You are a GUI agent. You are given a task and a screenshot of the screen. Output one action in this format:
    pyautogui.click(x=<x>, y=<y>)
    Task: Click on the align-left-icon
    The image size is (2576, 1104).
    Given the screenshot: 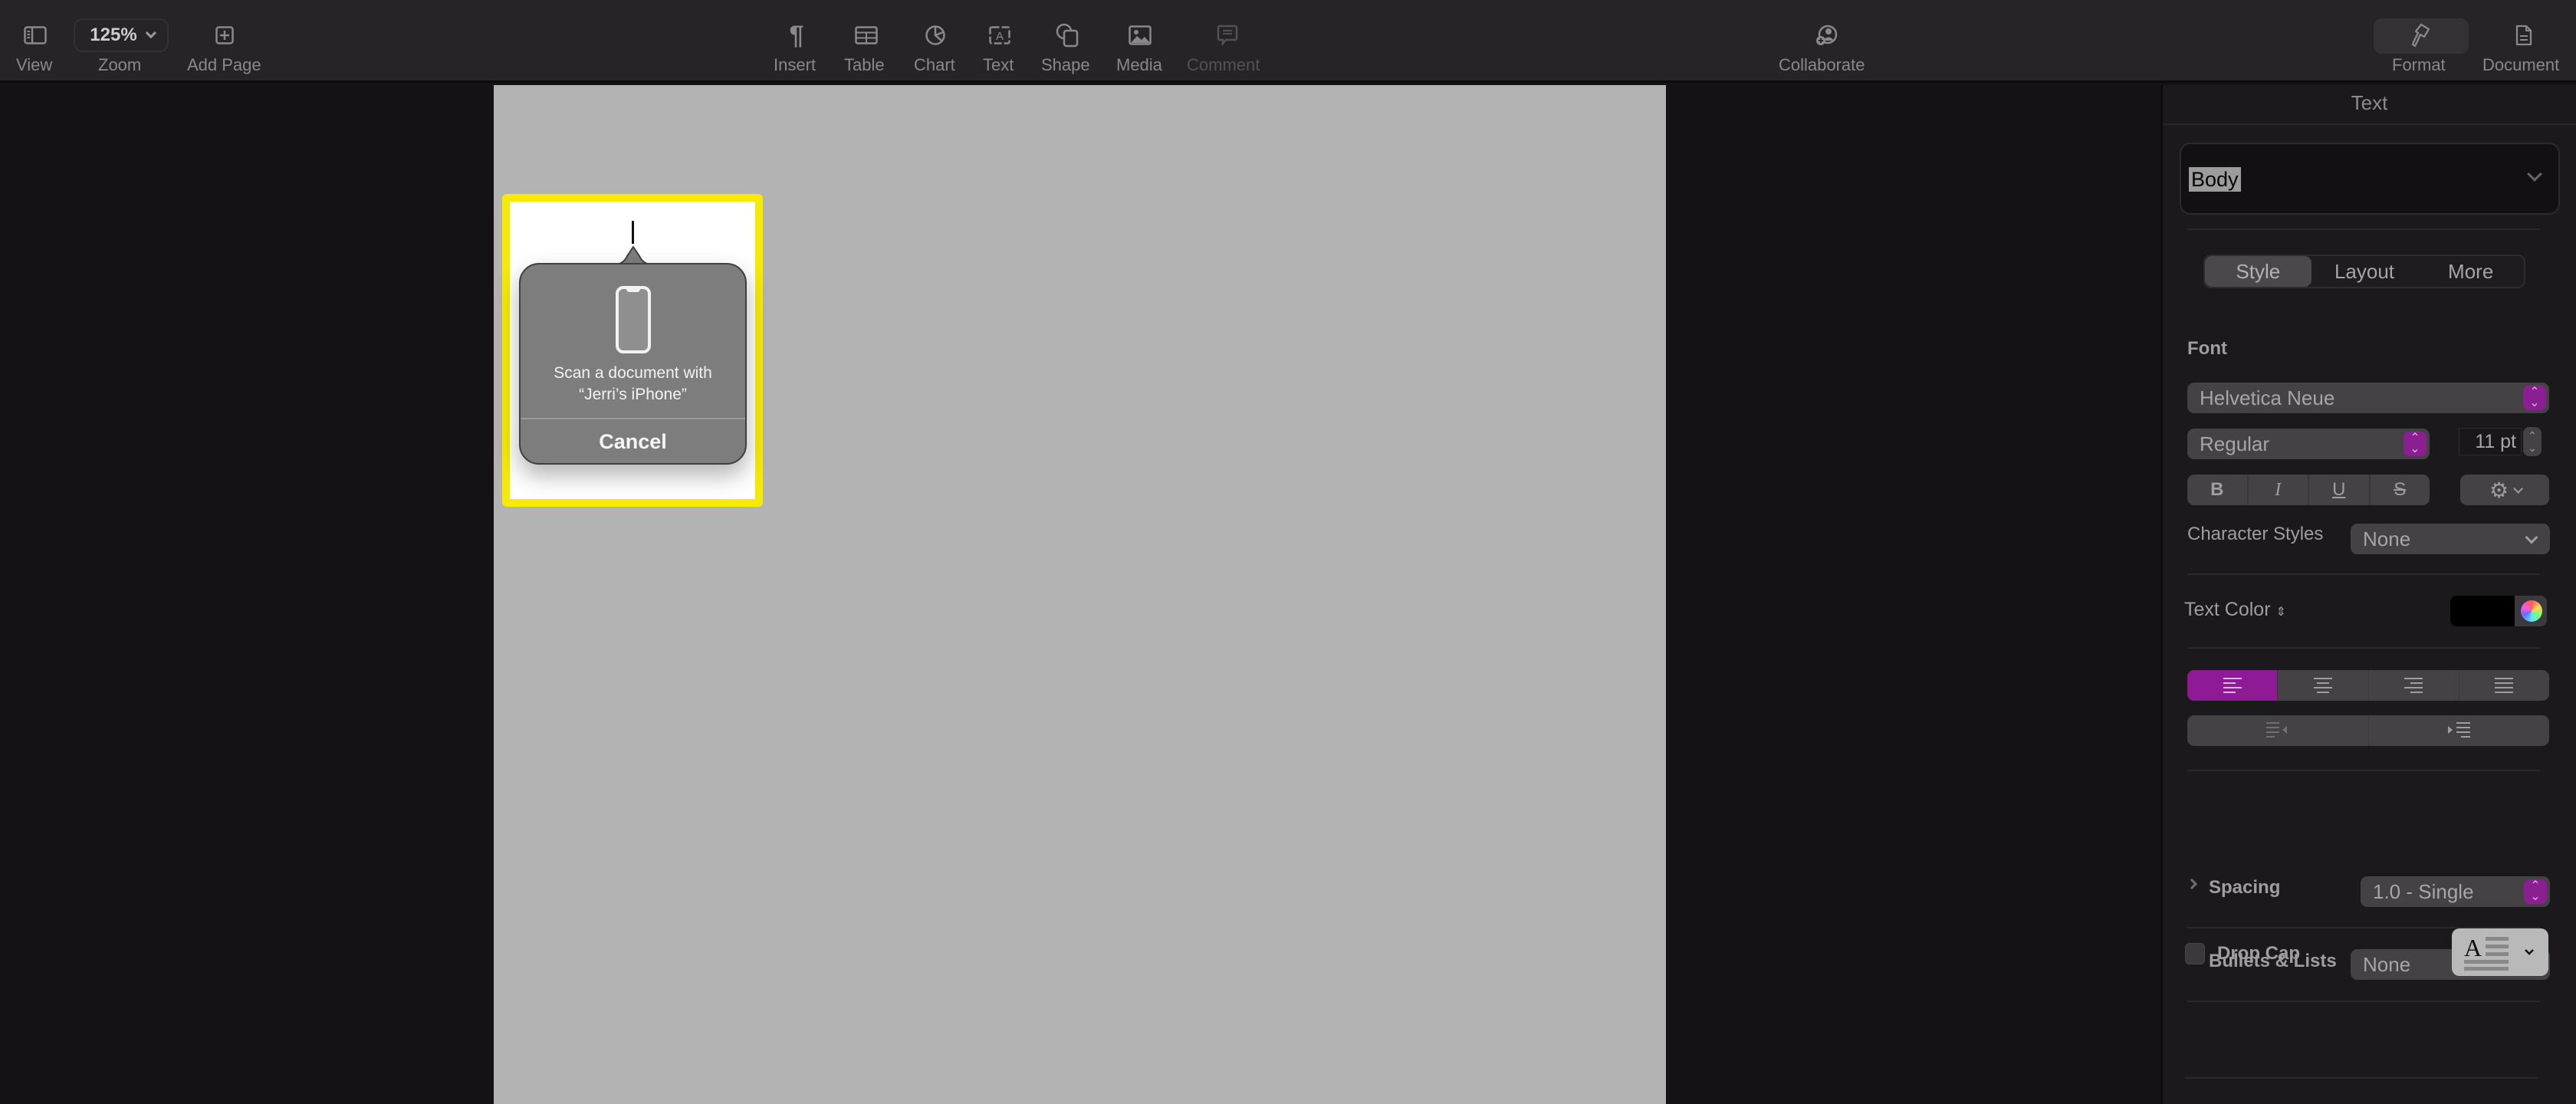 What is the action you would take?
    pyautogui.click(x=2232, y=686)
    